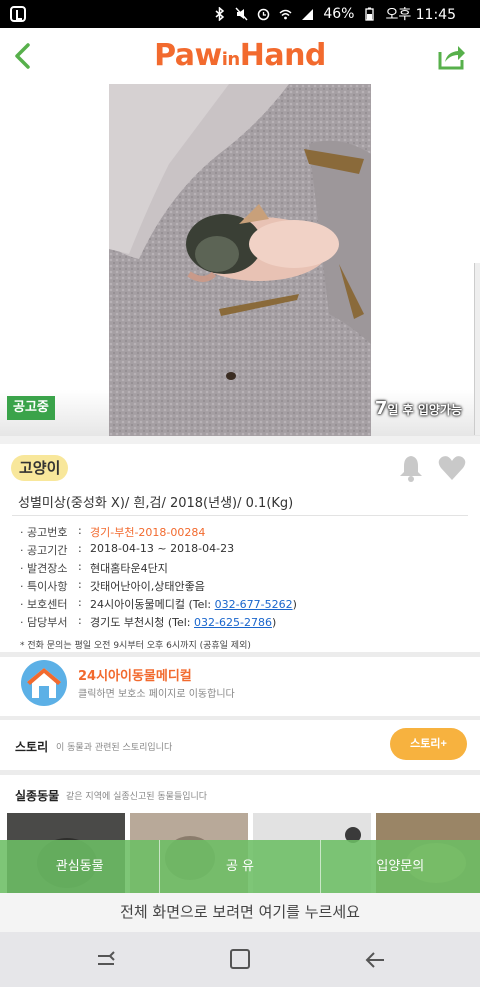 This screenshot has width=480, height=987. I want to click on bluetooth-icon, so click(220, 14).